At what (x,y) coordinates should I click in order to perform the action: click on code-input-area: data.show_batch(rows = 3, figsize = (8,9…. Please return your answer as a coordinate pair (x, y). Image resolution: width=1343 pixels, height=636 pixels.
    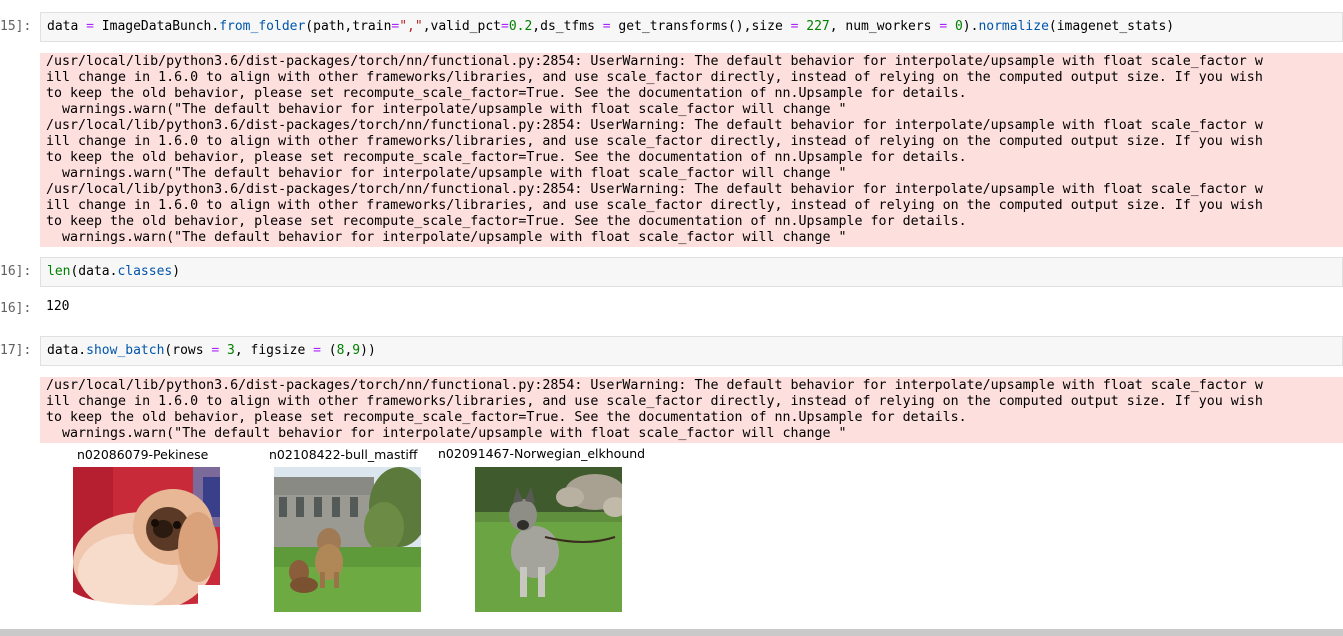
    Looking at the image, I should click on (691, 351).